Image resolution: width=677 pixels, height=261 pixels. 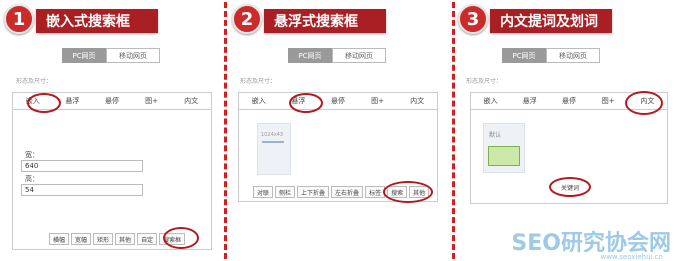 I want to click on keyword-button: 关键词, so click(x=570, y=187).